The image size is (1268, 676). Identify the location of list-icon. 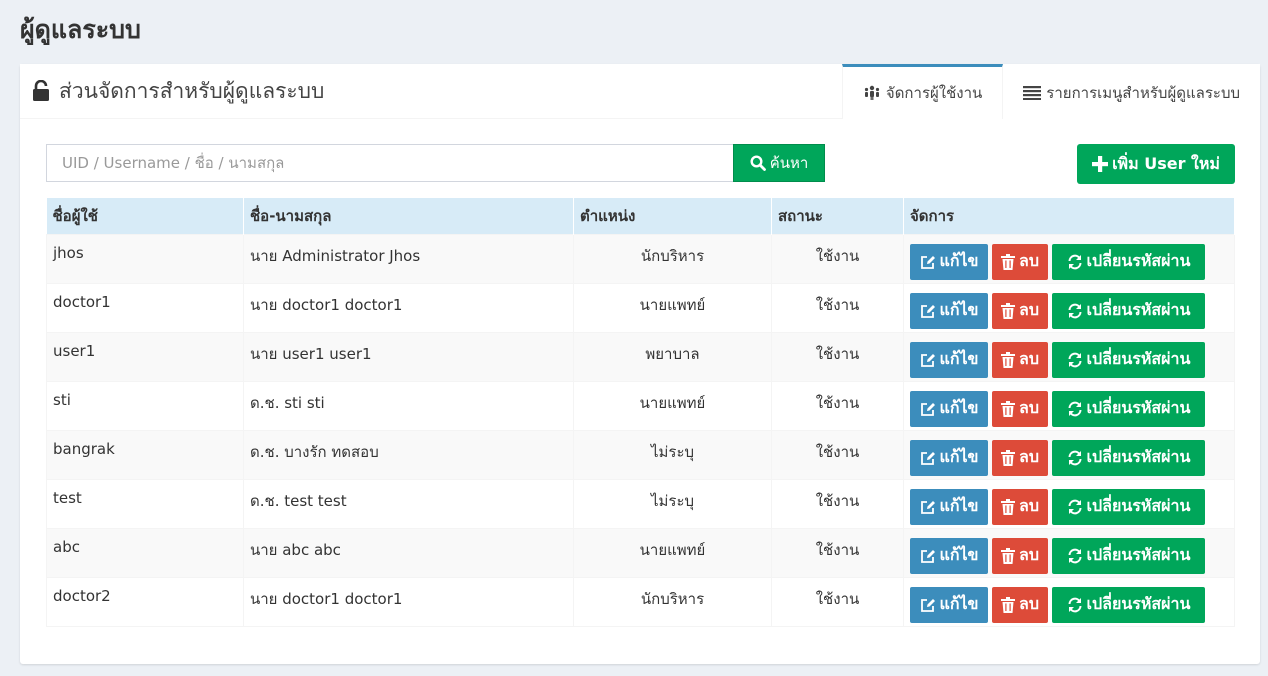
(1032, 93).